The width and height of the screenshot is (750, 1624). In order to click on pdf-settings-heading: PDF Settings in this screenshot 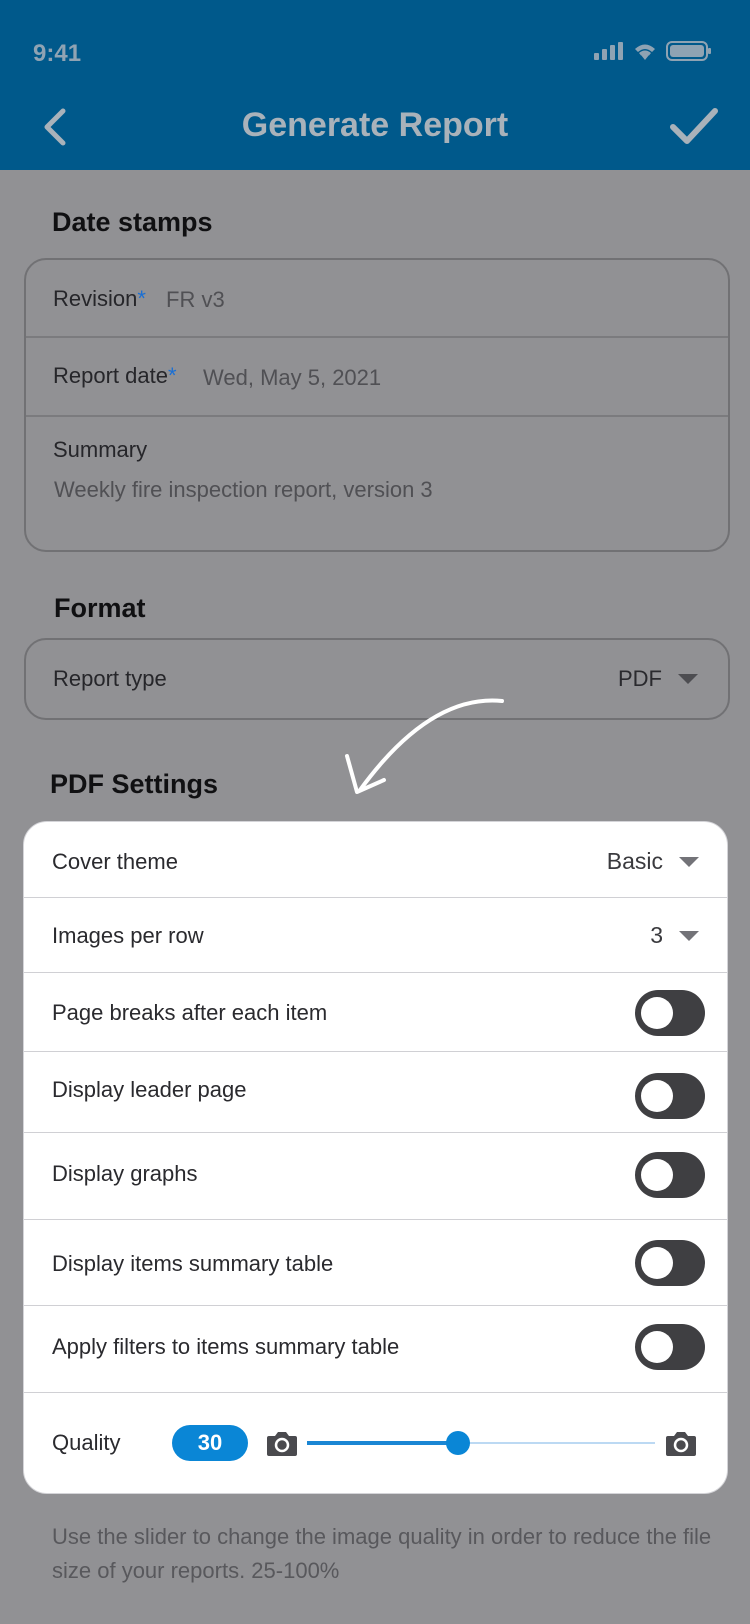, I will do `click(134, 784)`.